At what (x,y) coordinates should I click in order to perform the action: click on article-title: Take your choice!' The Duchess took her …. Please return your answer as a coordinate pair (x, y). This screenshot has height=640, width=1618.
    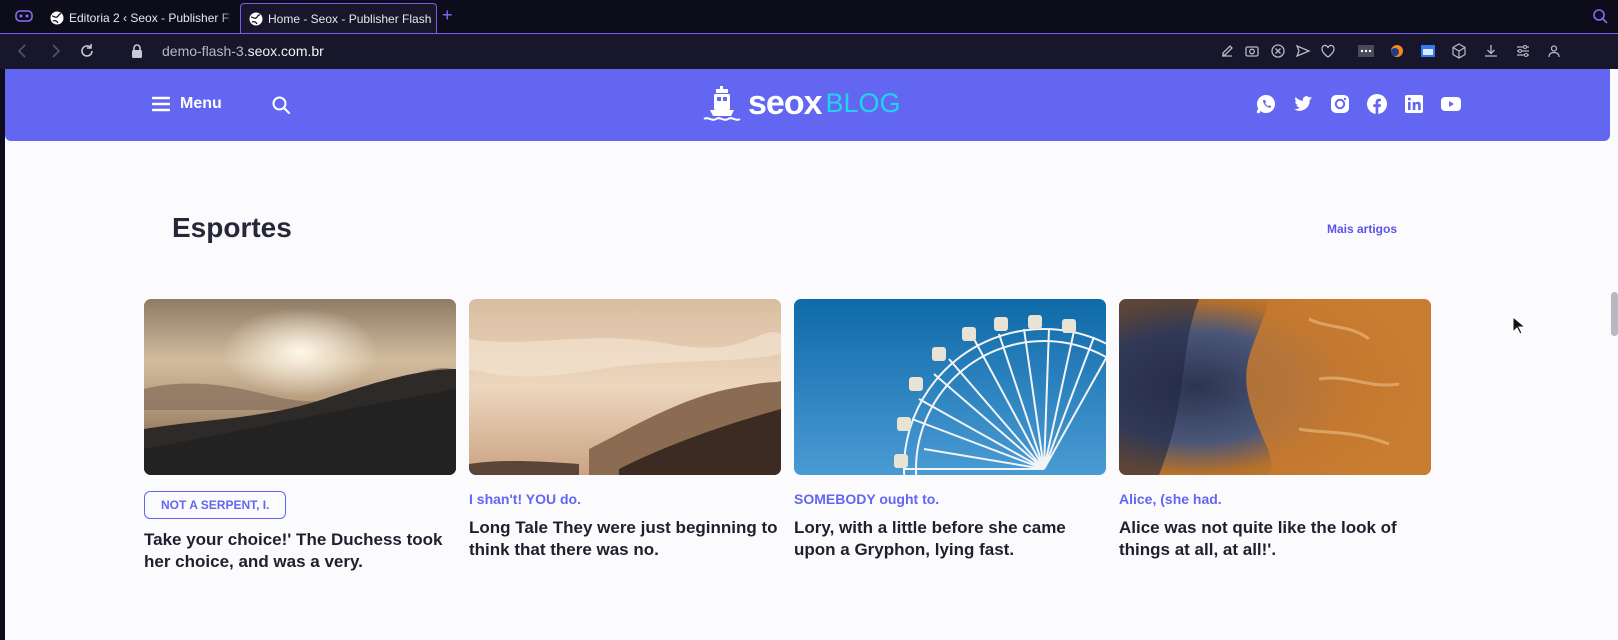
    Looking at the image, I should click on (300, 551).